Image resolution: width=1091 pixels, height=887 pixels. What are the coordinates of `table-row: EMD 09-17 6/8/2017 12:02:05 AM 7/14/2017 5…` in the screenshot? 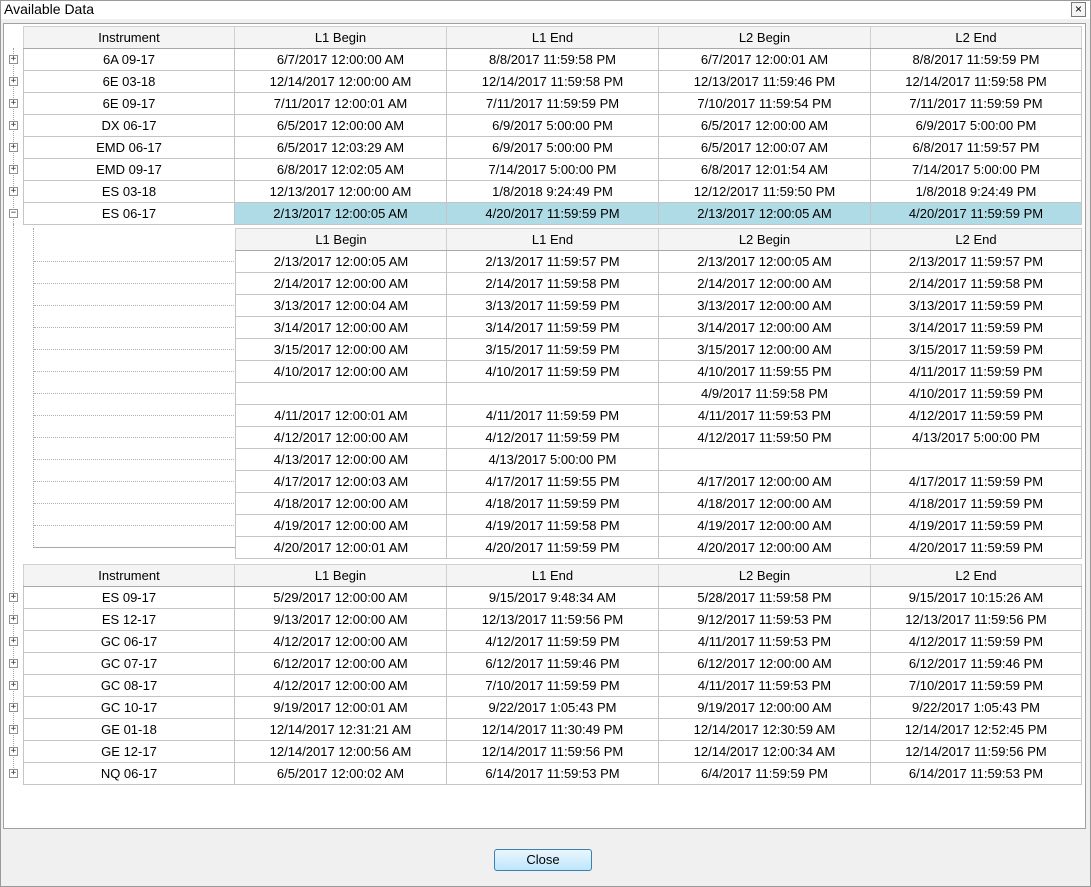 It's located at (552, 169).